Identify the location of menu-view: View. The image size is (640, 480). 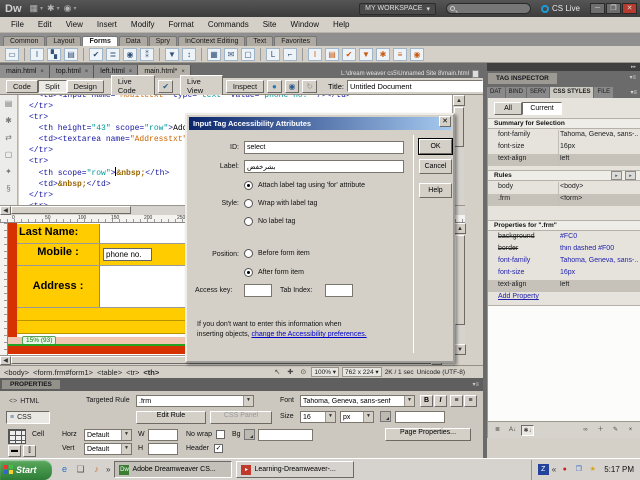
(74, 24).